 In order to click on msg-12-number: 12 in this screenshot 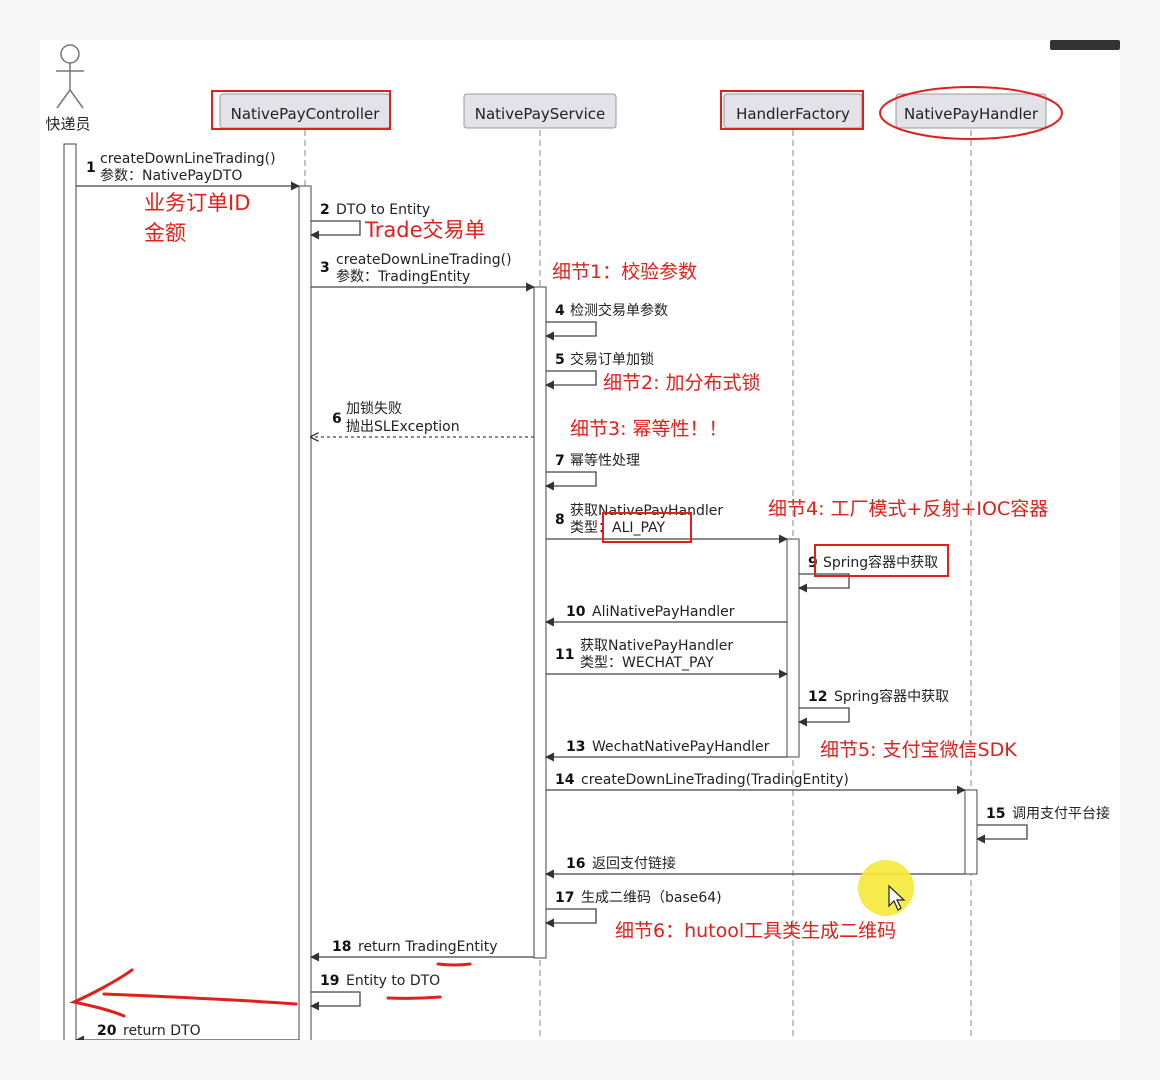, I will do `click(817, 697)`.